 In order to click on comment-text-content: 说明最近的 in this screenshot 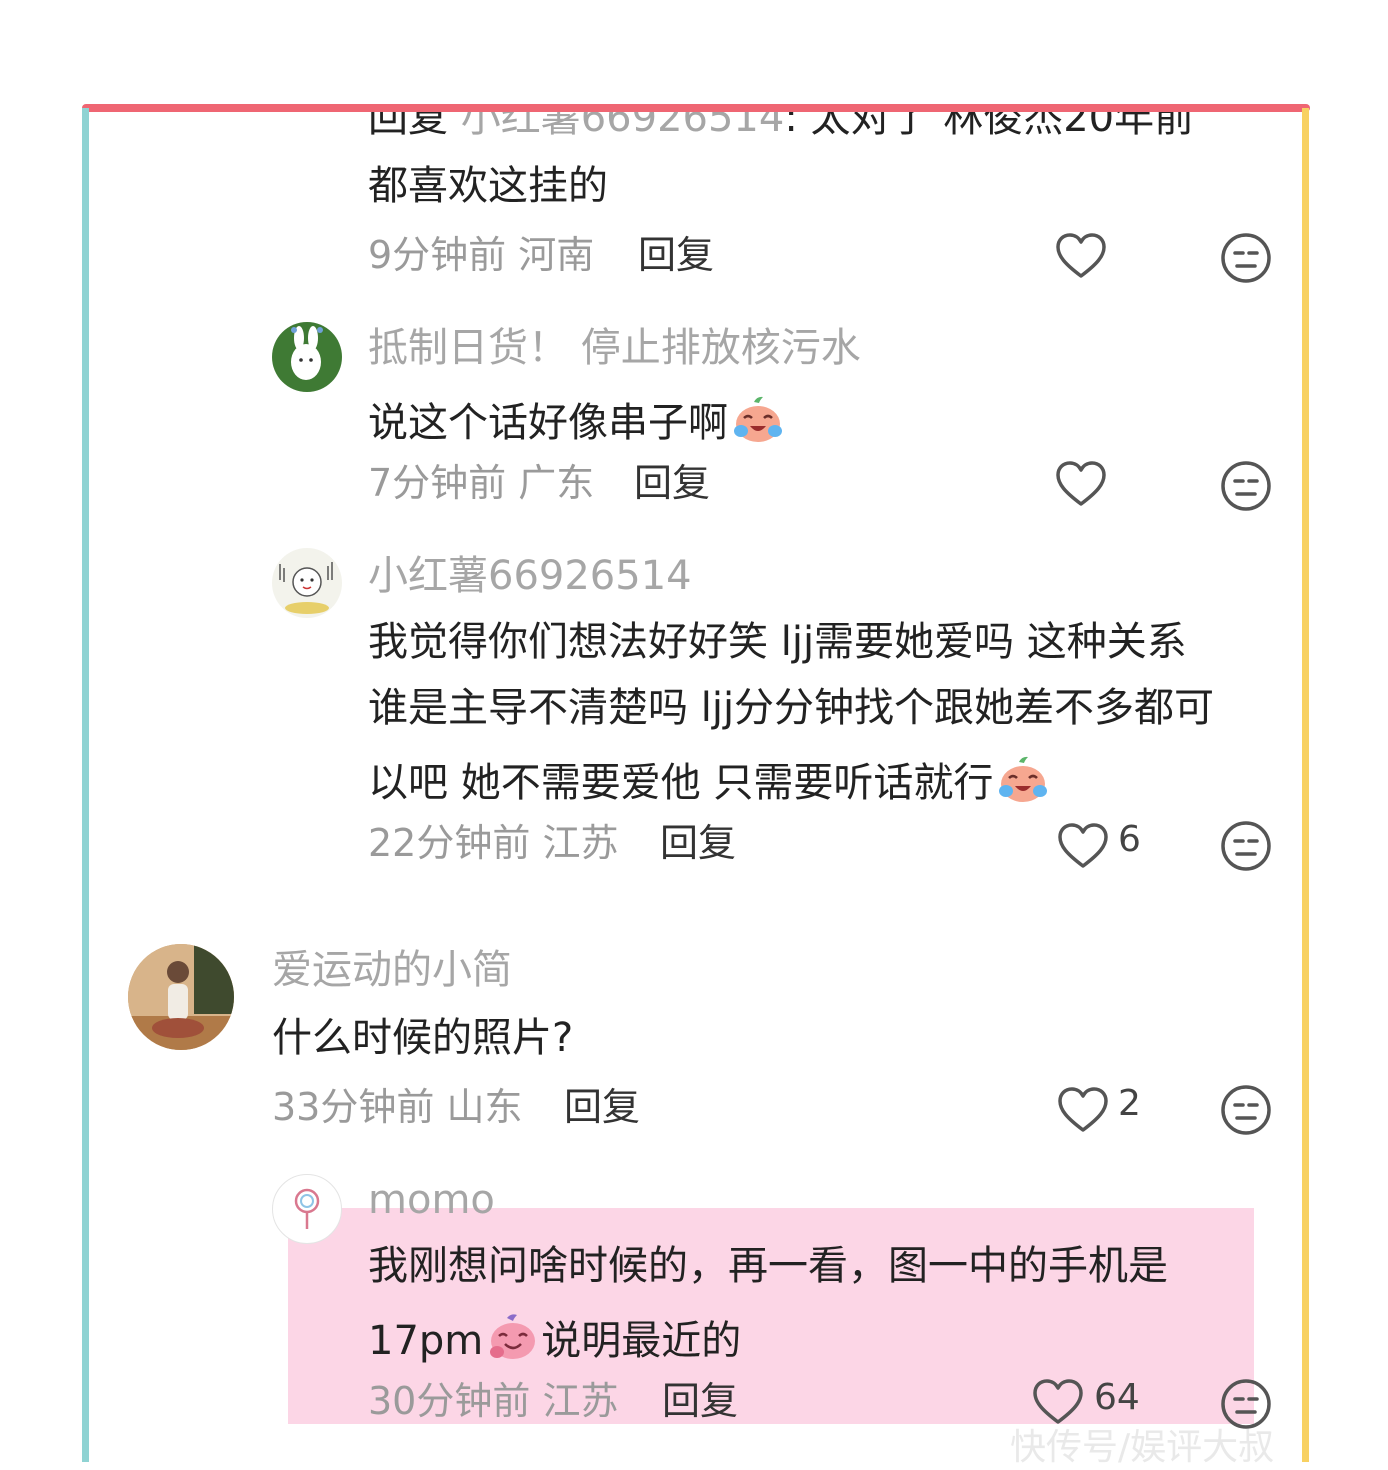, I will do `click(641, 1341)`.